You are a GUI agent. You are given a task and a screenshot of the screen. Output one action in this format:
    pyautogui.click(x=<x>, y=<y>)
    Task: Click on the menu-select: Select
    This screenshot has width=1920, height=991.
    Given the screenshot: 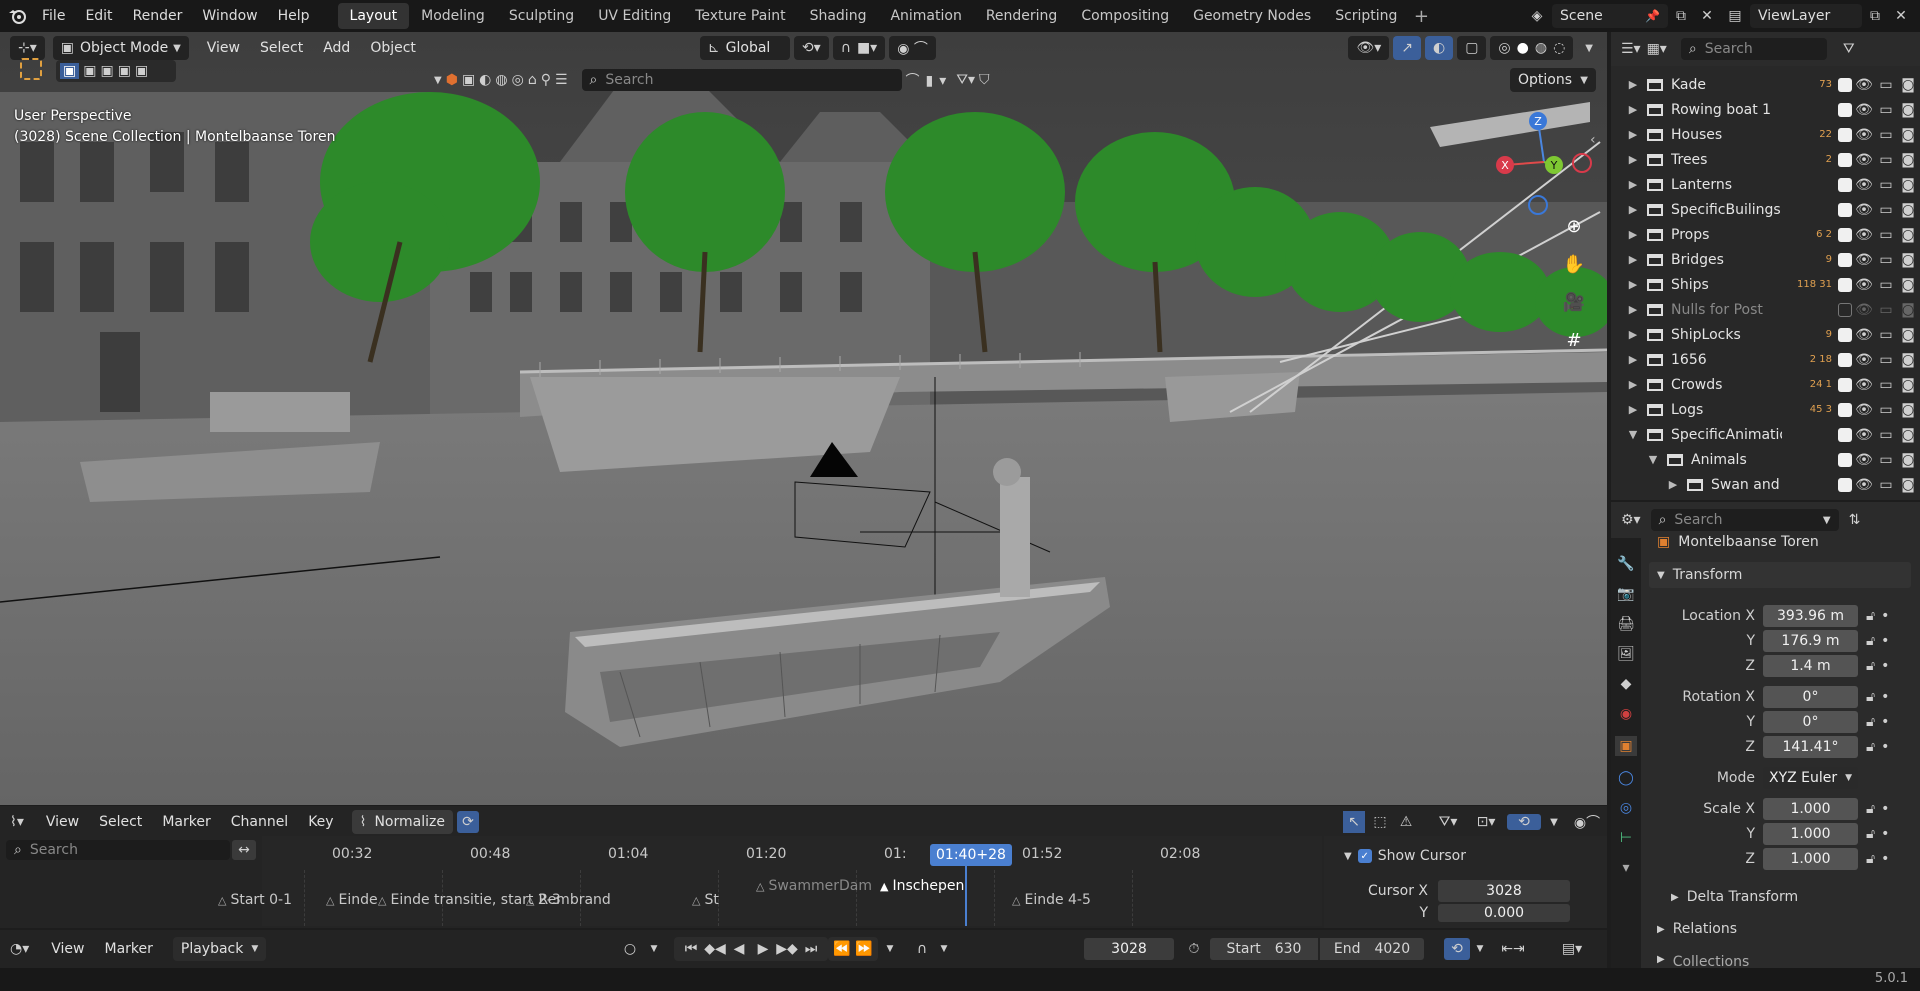 What is the action you would take?
    pyautogui.click(x=281, y=48)
    